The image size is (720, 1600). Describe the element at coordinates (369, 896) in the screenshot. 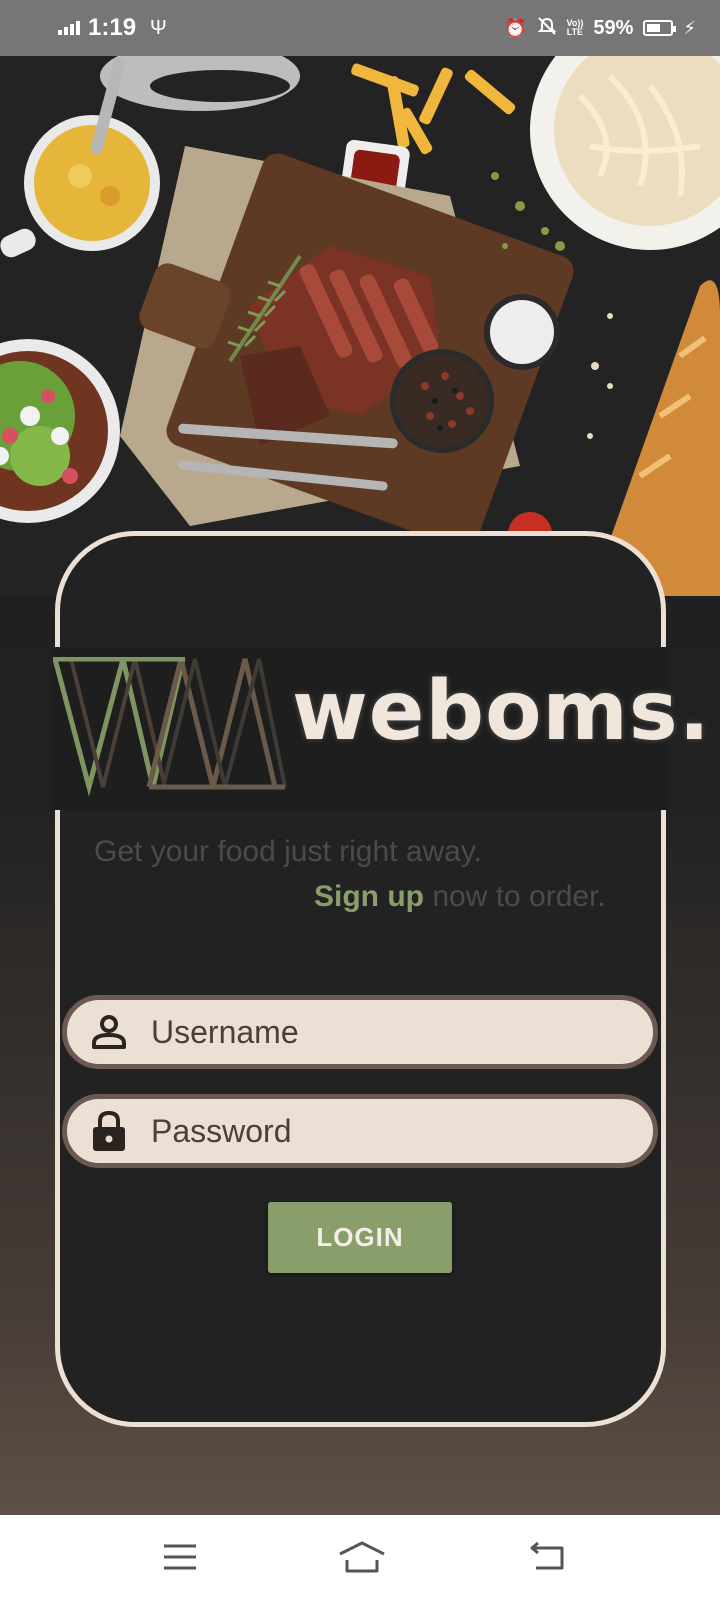

I see `signup-link: Sign up` at that location.